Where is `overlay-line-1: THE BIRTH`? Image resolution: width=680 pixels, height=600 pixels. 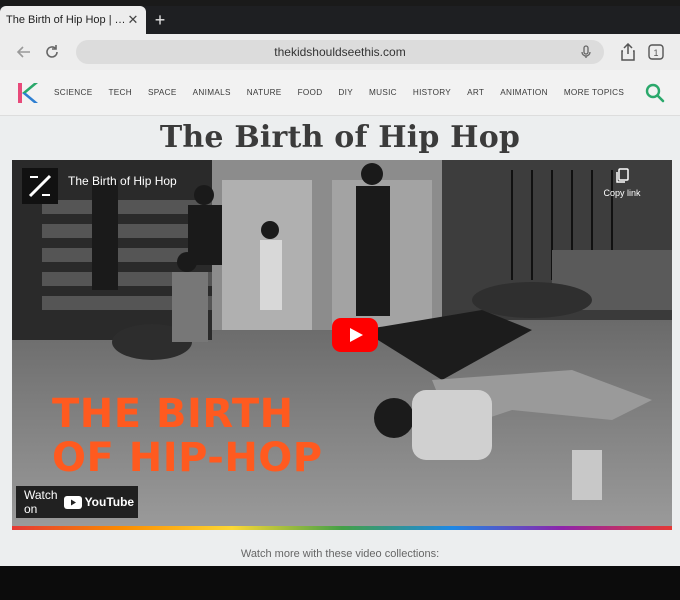
overlay-line-1: THE BIRTH is located at coordinates (173, 414).